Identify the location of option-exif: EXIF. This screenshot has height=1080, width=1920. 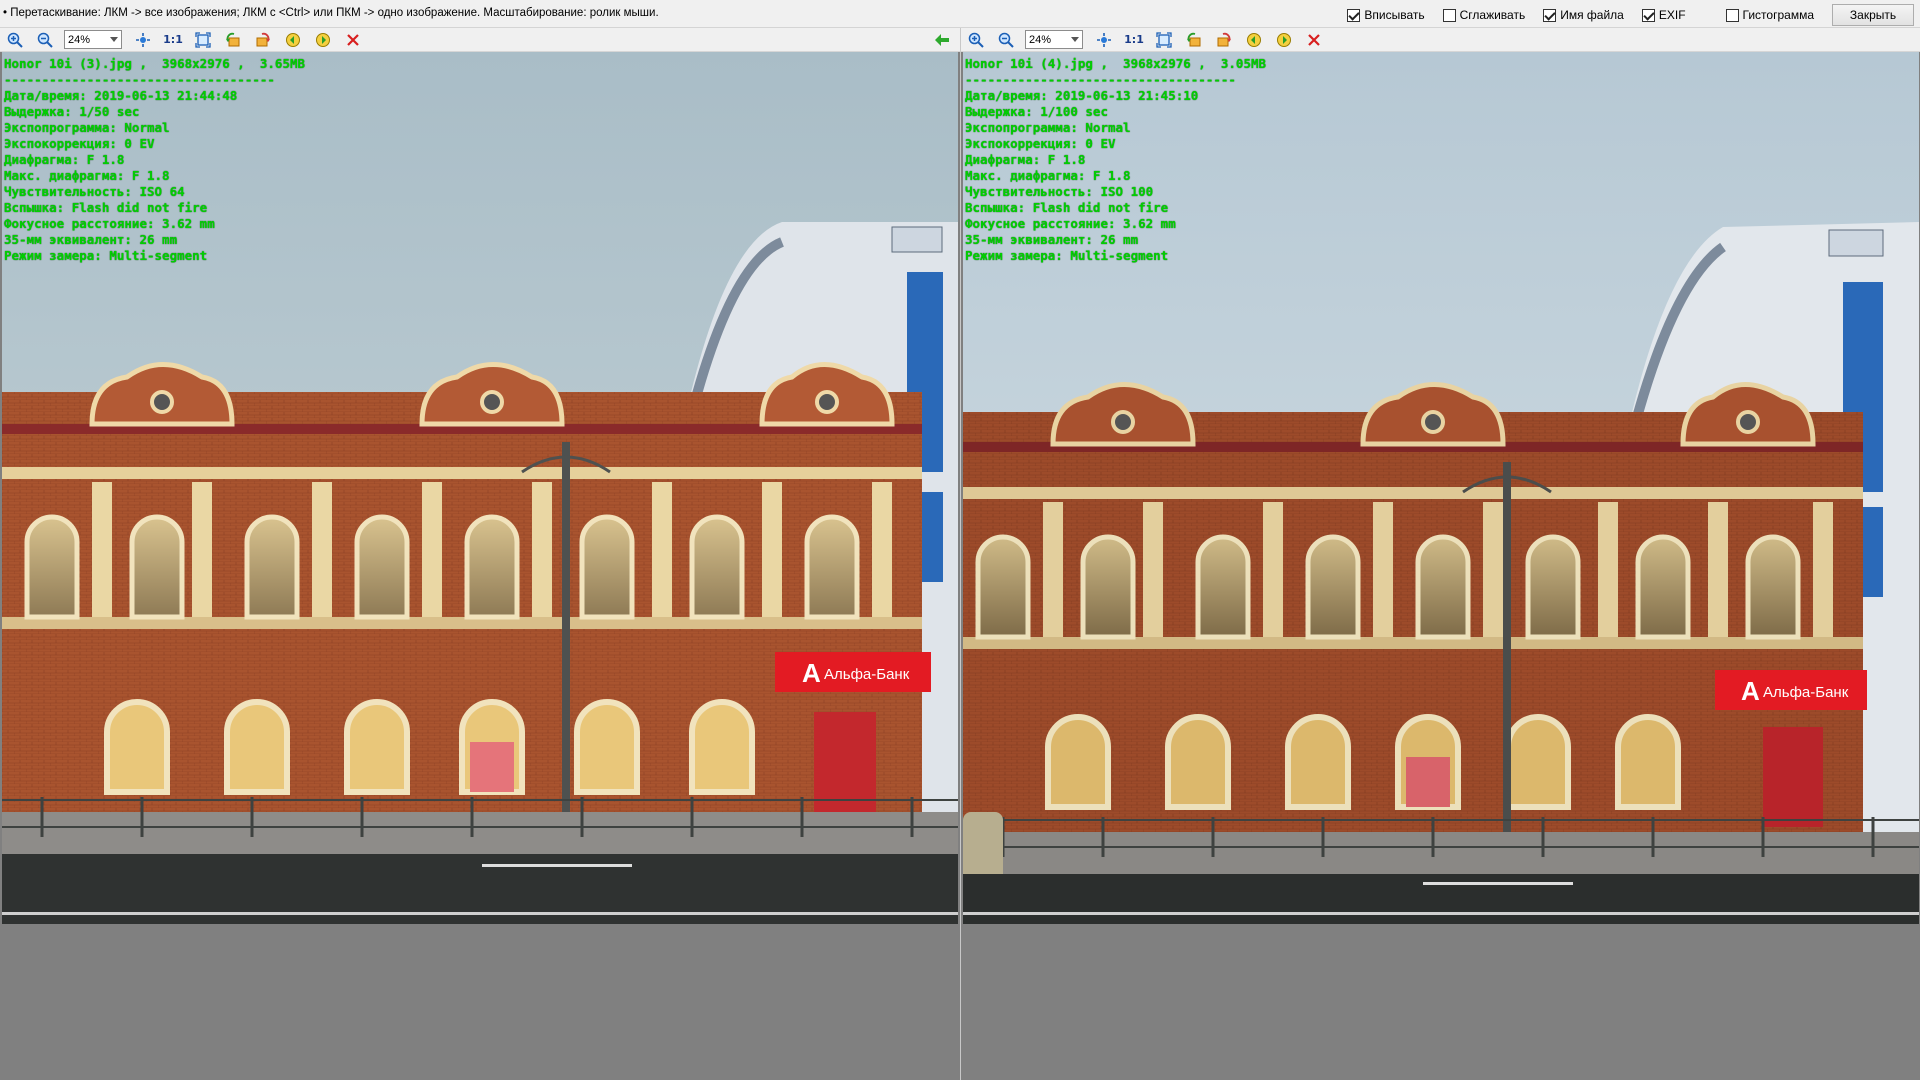
(1663, 15).